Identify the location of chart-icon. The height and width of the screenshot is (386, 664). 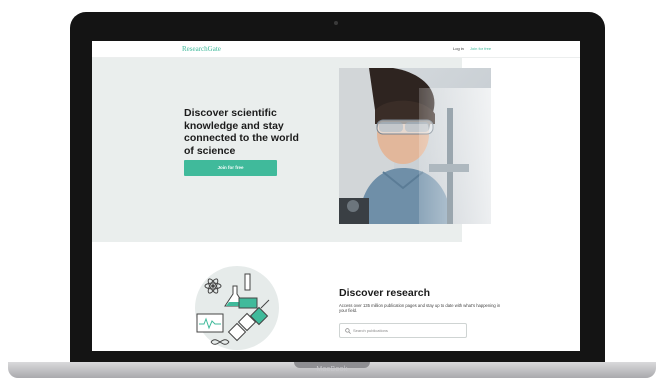
(210, 323).